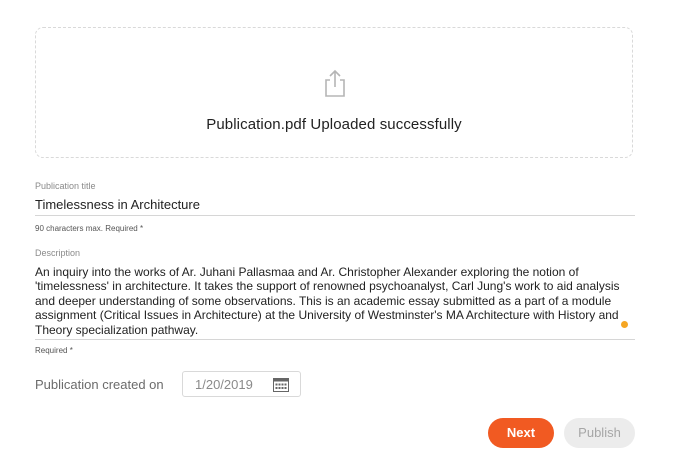 The width and height of the screenshot is (678, 468). Describe the element at coordinates (599, 433) in the screenshot. I see `publish-button: Publish` at that location.